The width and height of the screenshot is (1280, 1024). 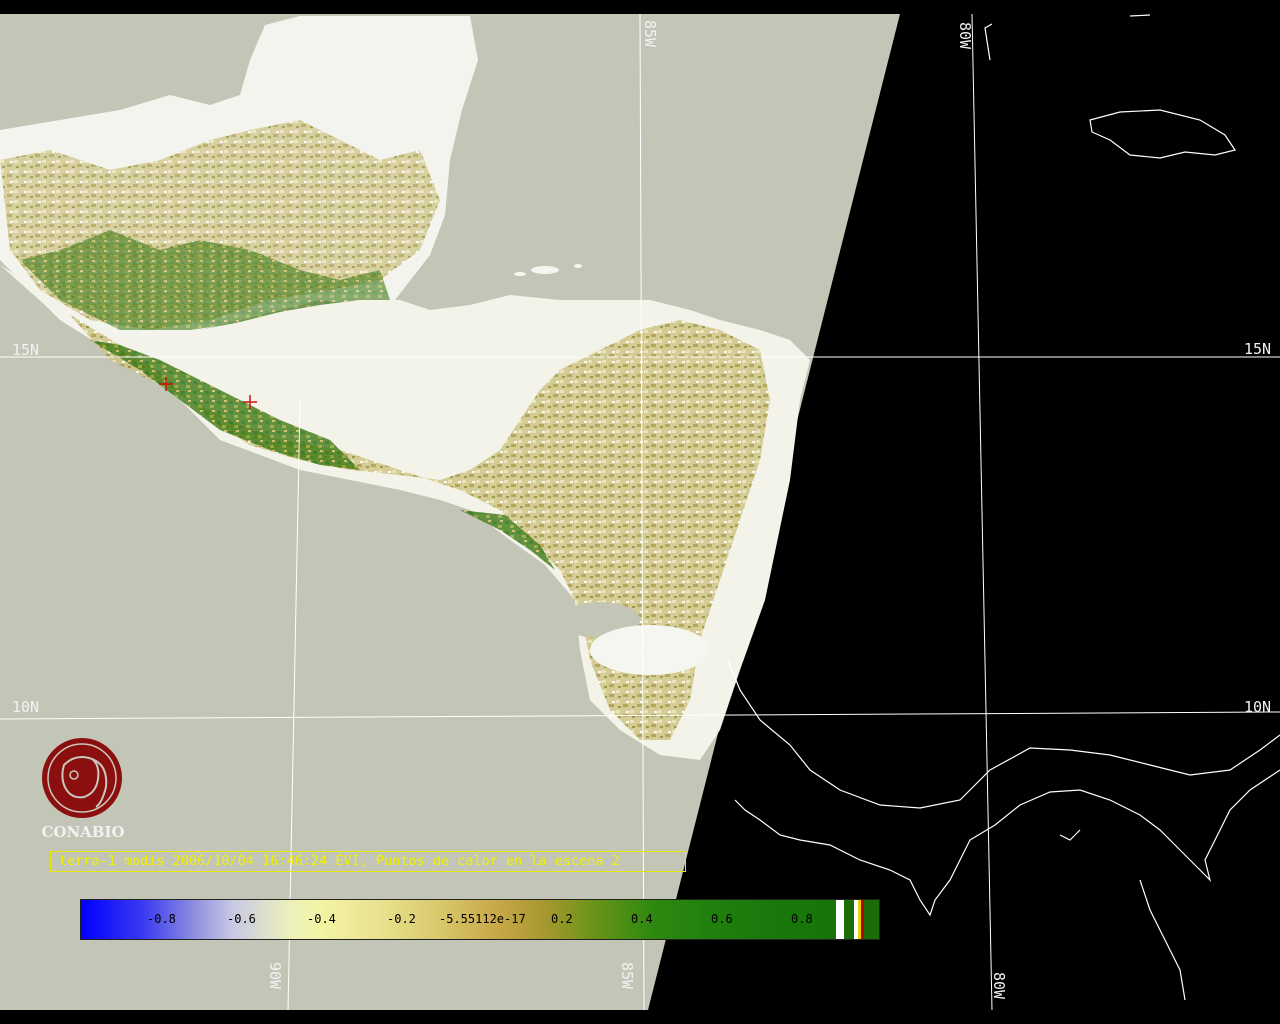 I want to click on colorbar-special-swatches, so click(x=857, y=919).